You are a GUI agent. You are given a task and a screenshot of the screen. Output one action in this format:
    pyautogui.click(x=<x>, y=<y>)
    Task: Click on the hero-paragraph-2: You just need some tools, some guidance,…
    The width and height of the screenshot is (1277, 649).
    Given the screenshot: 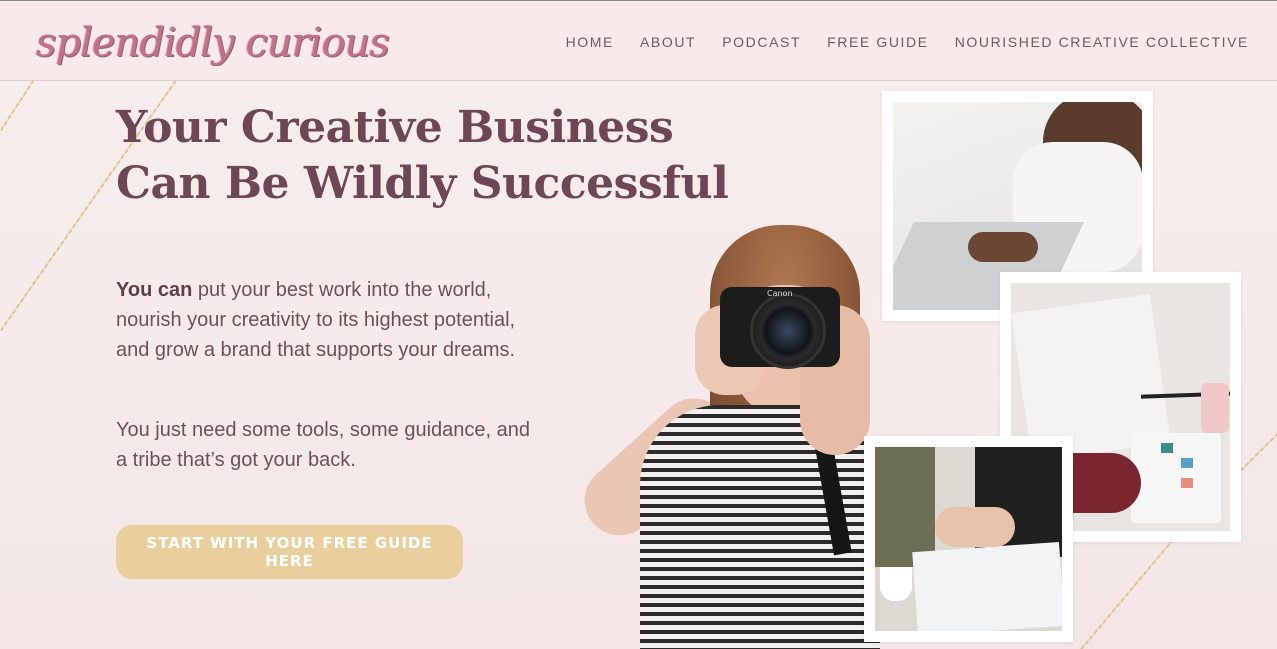 What is the action you would take?
    pyautogui.click(x=323, y=445)
    